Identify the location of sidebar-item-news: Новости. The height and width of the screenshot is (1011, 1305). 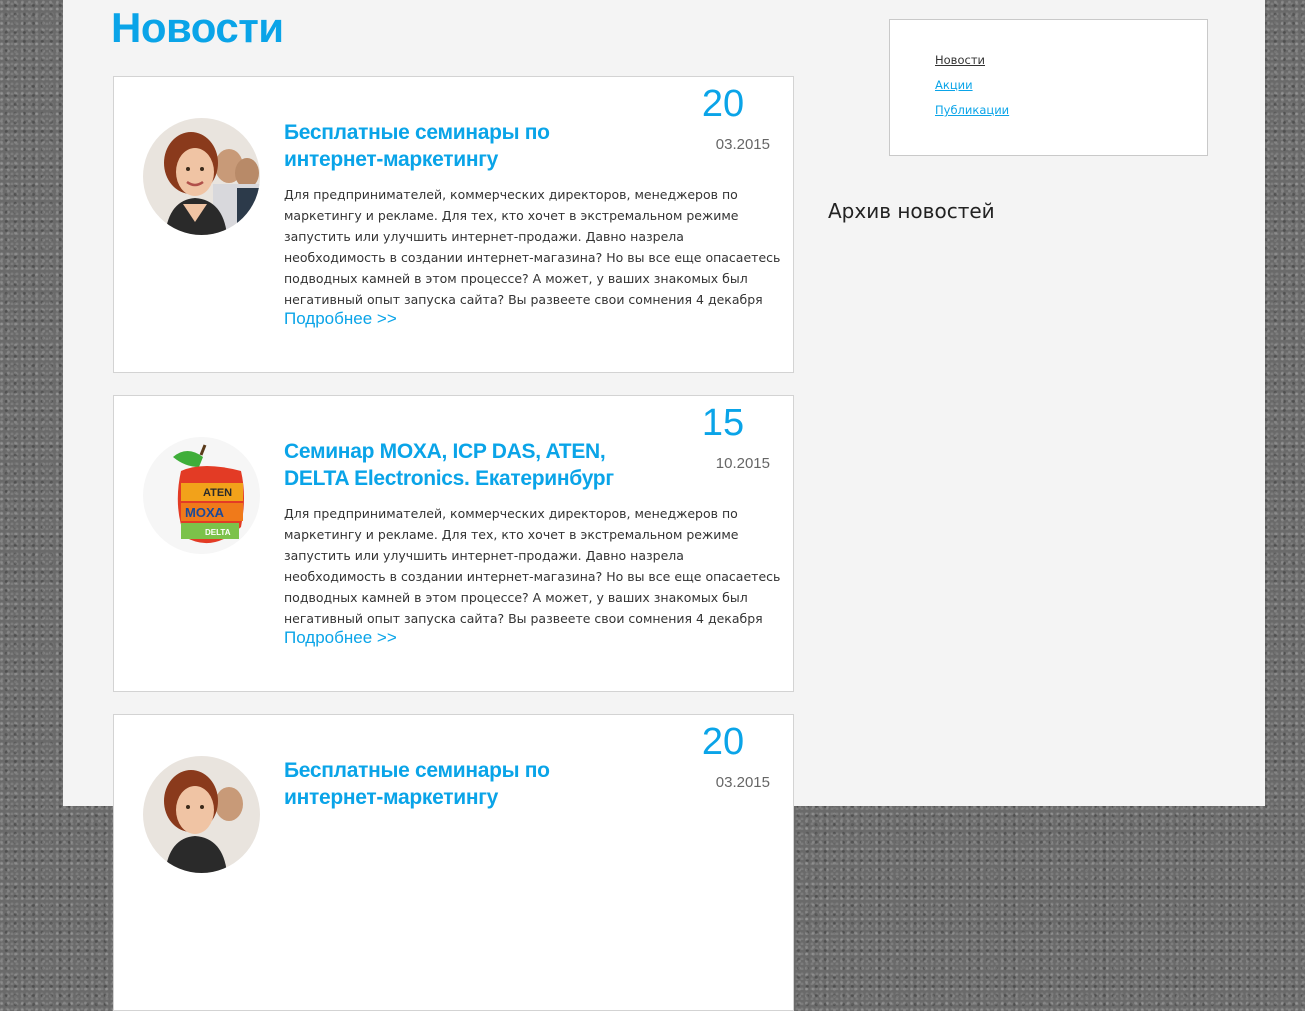
(972, 61).